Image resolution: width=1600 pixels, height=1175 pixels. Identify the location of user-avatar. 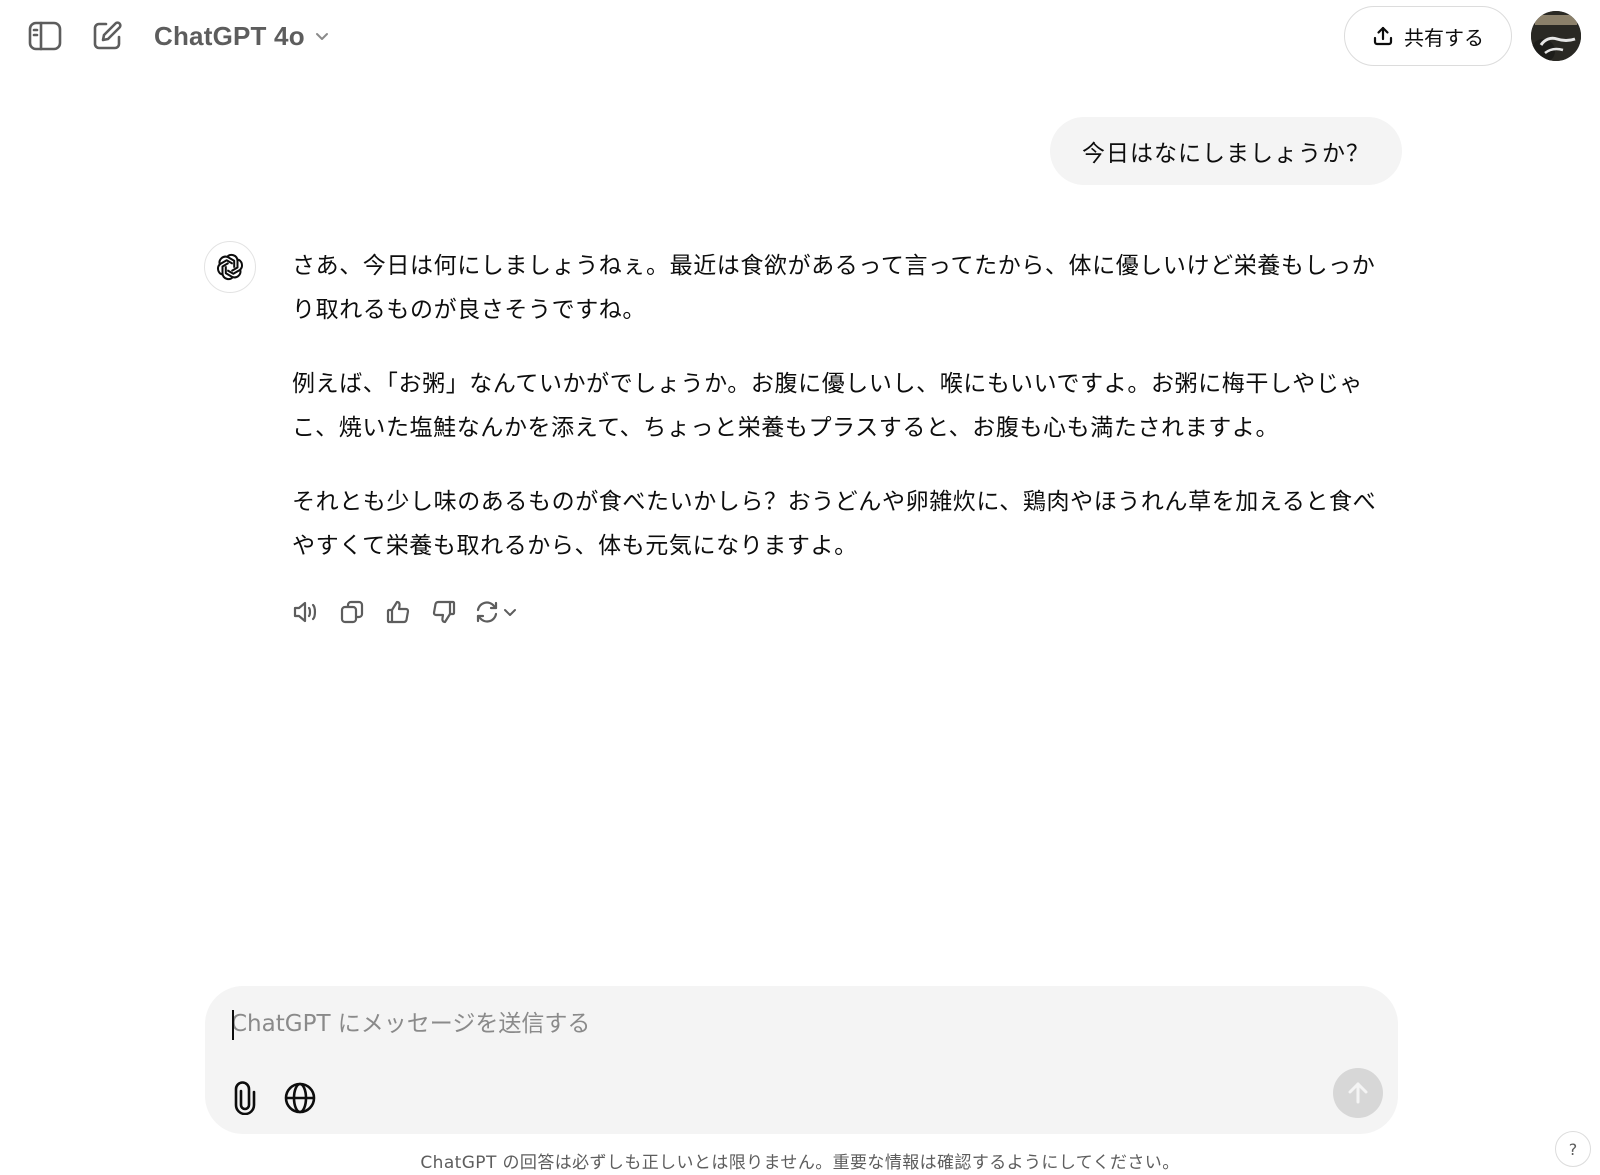
(1556, 36).